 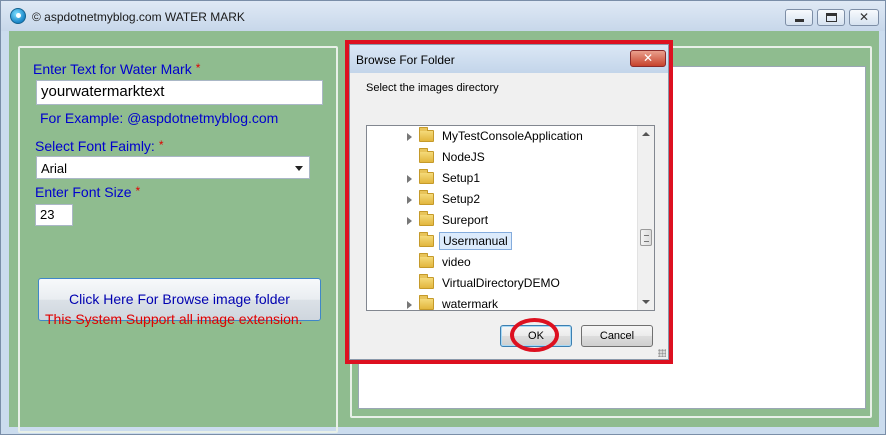 What do you see at coordinates (18, 16) in the screenshot?
I see `app-icon` at bounding box center [18, 16].